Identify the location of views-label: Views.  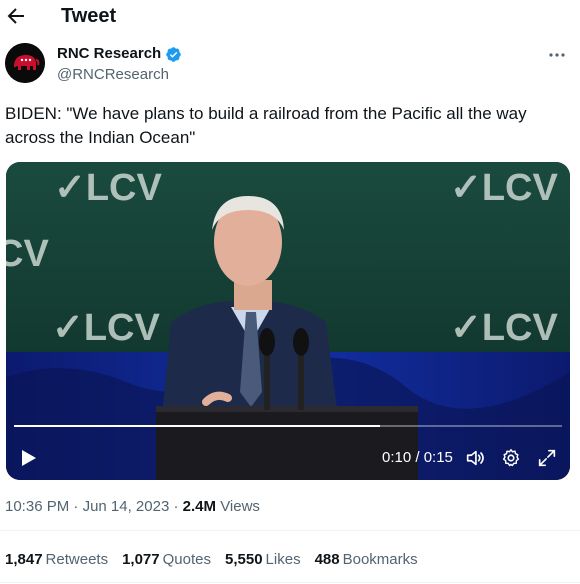
(240, 506).